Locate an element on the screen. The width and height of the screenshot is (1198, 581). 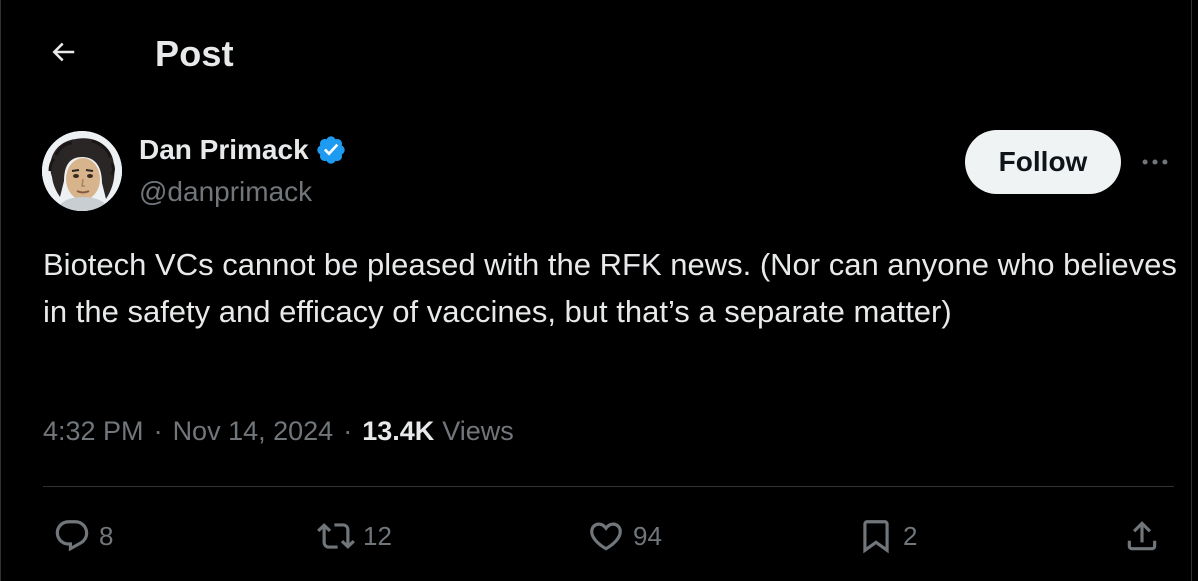
author-handle: @danprimack is located at coordinates (225, 192).